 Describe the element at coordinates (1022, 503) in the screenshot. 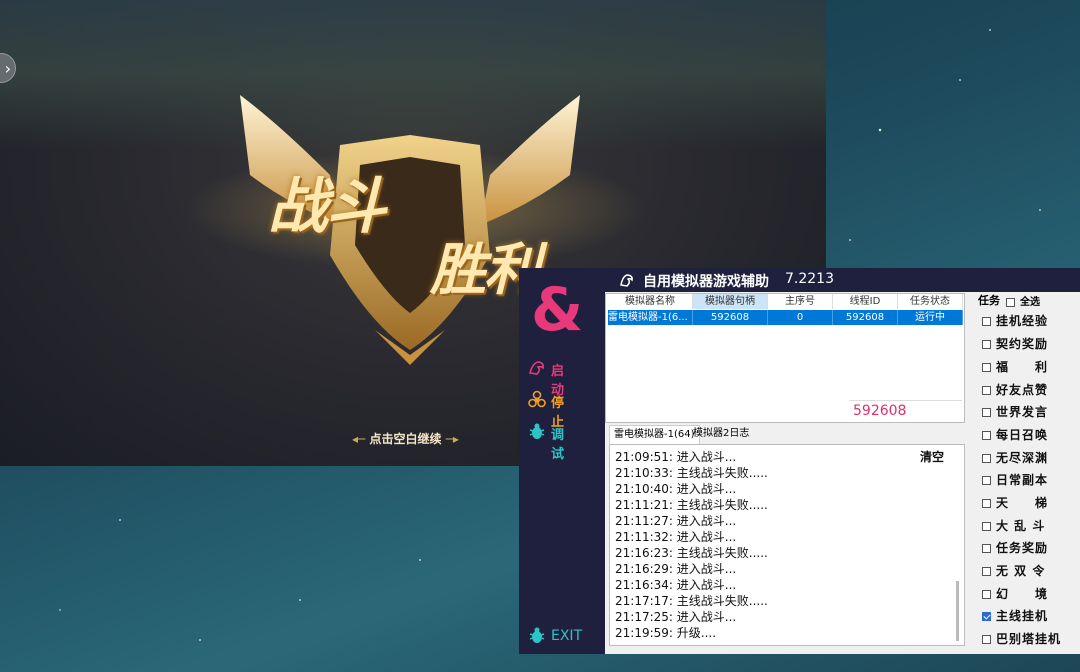

I see `task-label: 天 梯` at that location.